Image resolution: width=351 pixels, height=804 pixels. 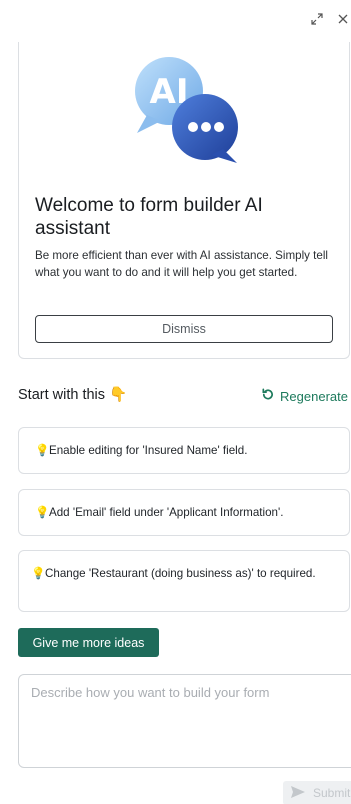 What do you see at coordinates (118, 395) in the screenshot?
I see `pointing-down-icon: 👇` at bounding box center [118, 395].